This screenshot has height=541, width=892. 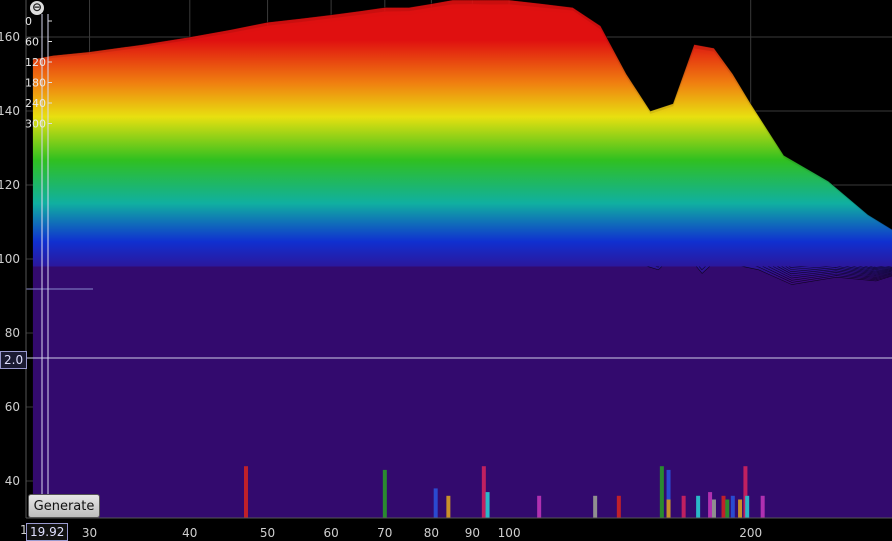 I want to click on current-value-readout: 2.0, so click(x=13, y=360).